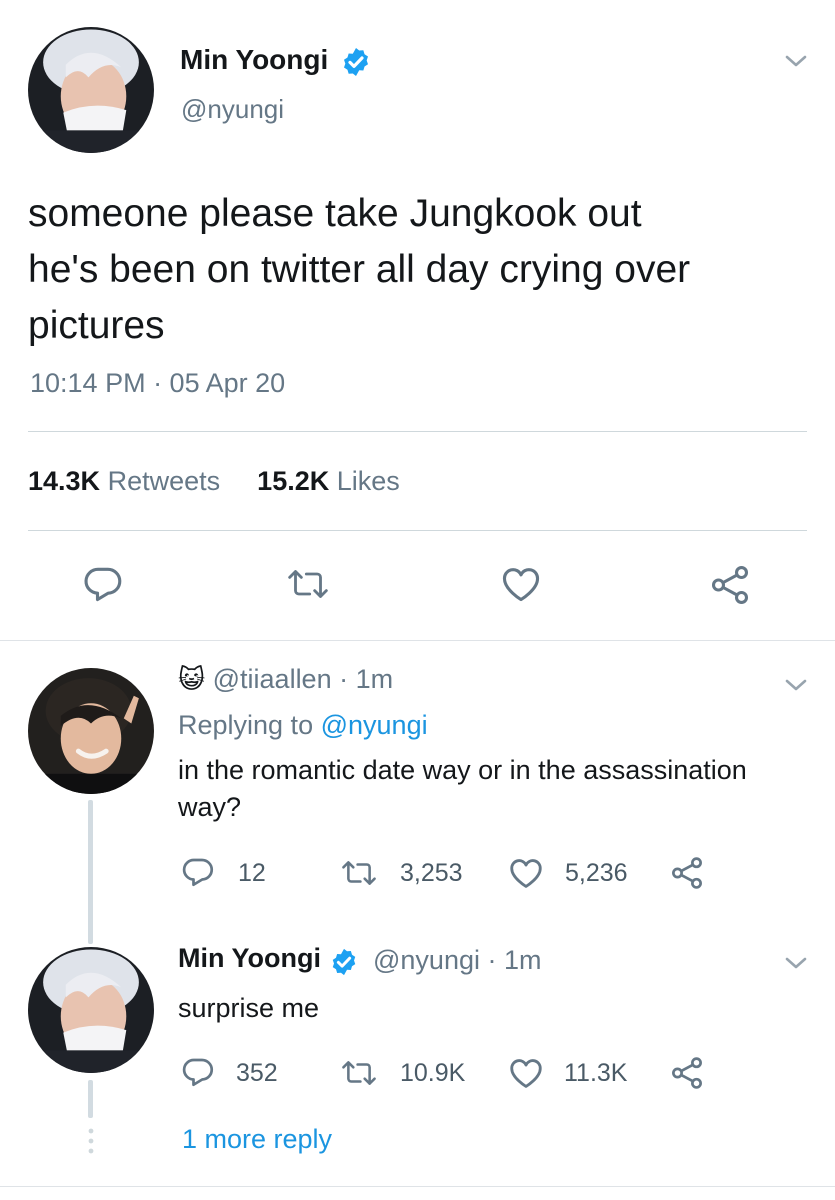 The width and height of the screenshot is (835, 1200). I want to click on author-handle: @nyungi, so click(232, 109).